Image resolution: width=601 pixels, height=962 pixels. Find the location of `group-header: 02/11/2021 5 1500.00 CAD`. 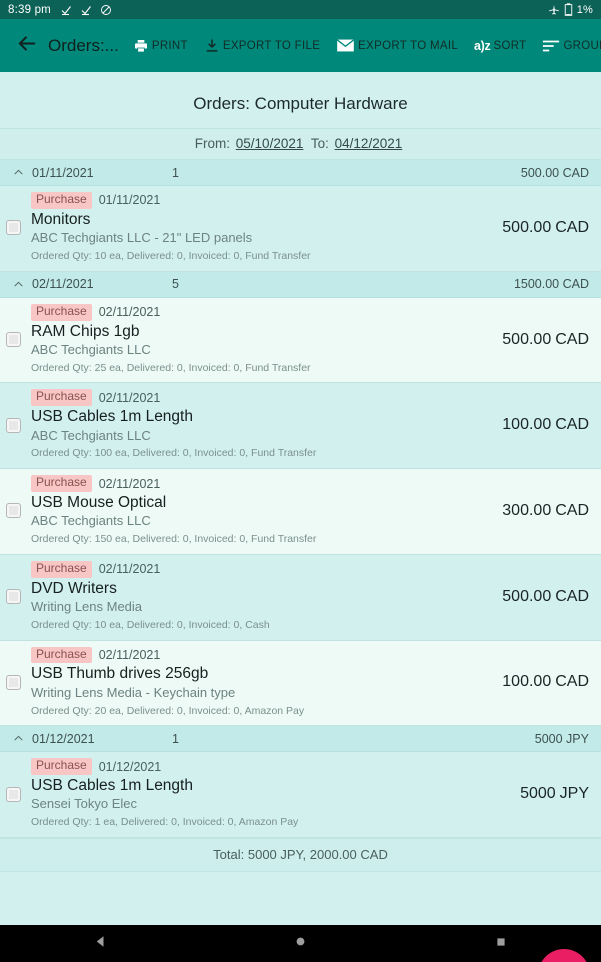

group-header: 02/11/2021 5 1500.00 CAD is located at coordinates (300, 284).